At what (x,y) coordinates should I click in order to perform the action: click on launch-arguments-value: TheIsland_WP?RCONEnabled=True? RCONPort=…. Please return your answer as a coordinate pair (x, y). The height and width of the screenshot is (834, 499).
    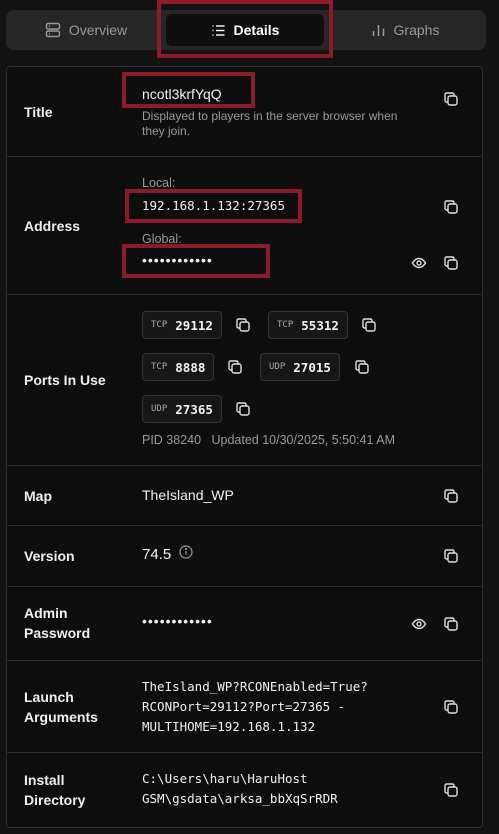
    Looking at the image, I should click on (255, 707).